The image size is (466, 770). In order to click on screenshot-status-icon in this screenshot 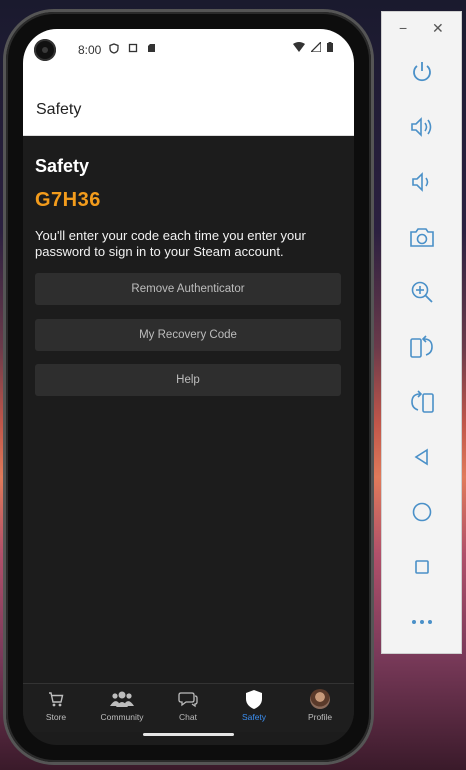, I will do `click(133, 48)`.